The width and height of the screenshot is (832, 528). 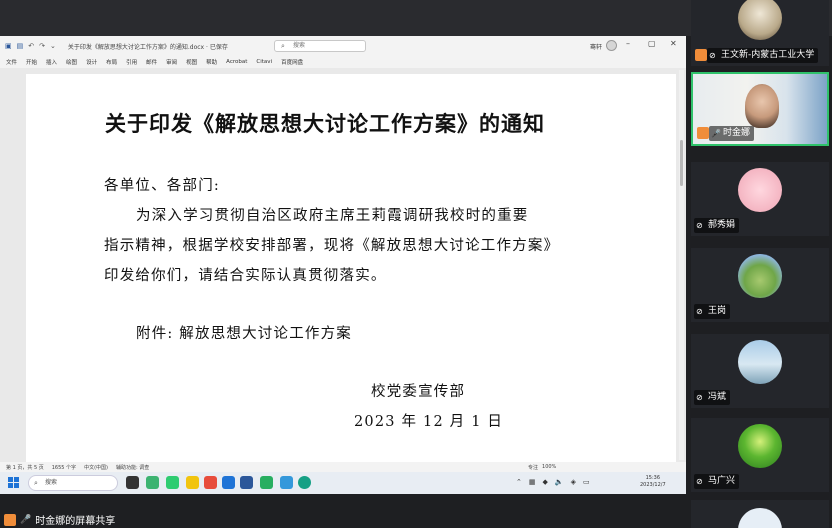 What do you see at coordinates (131, 62) in the screenshot?
I see `tab-references: 引用` at bounding box center [131, 62].